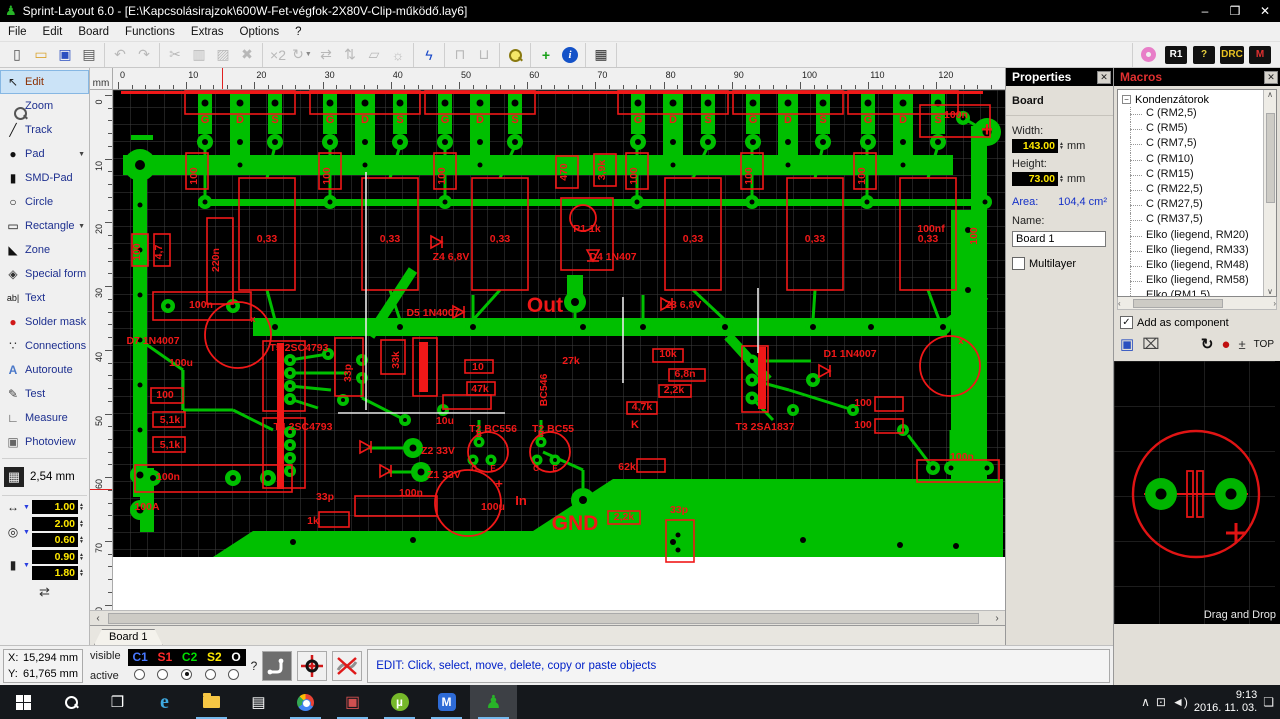  Describe the element at coordinates (1235, 11) in the screenshot. I see `restore-button: ❒` at that location.